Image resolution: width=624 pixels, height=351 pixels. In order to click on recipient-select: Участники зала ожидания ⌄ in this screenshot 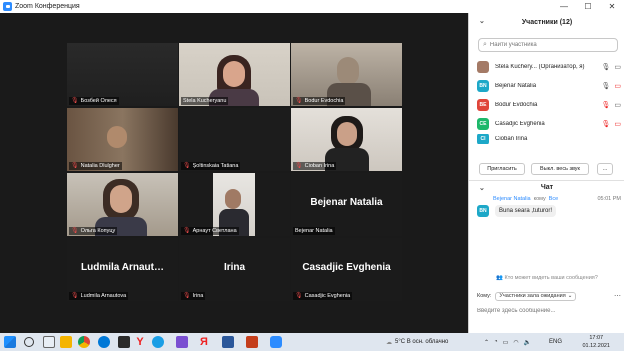, I will do `click(536, 296)`.